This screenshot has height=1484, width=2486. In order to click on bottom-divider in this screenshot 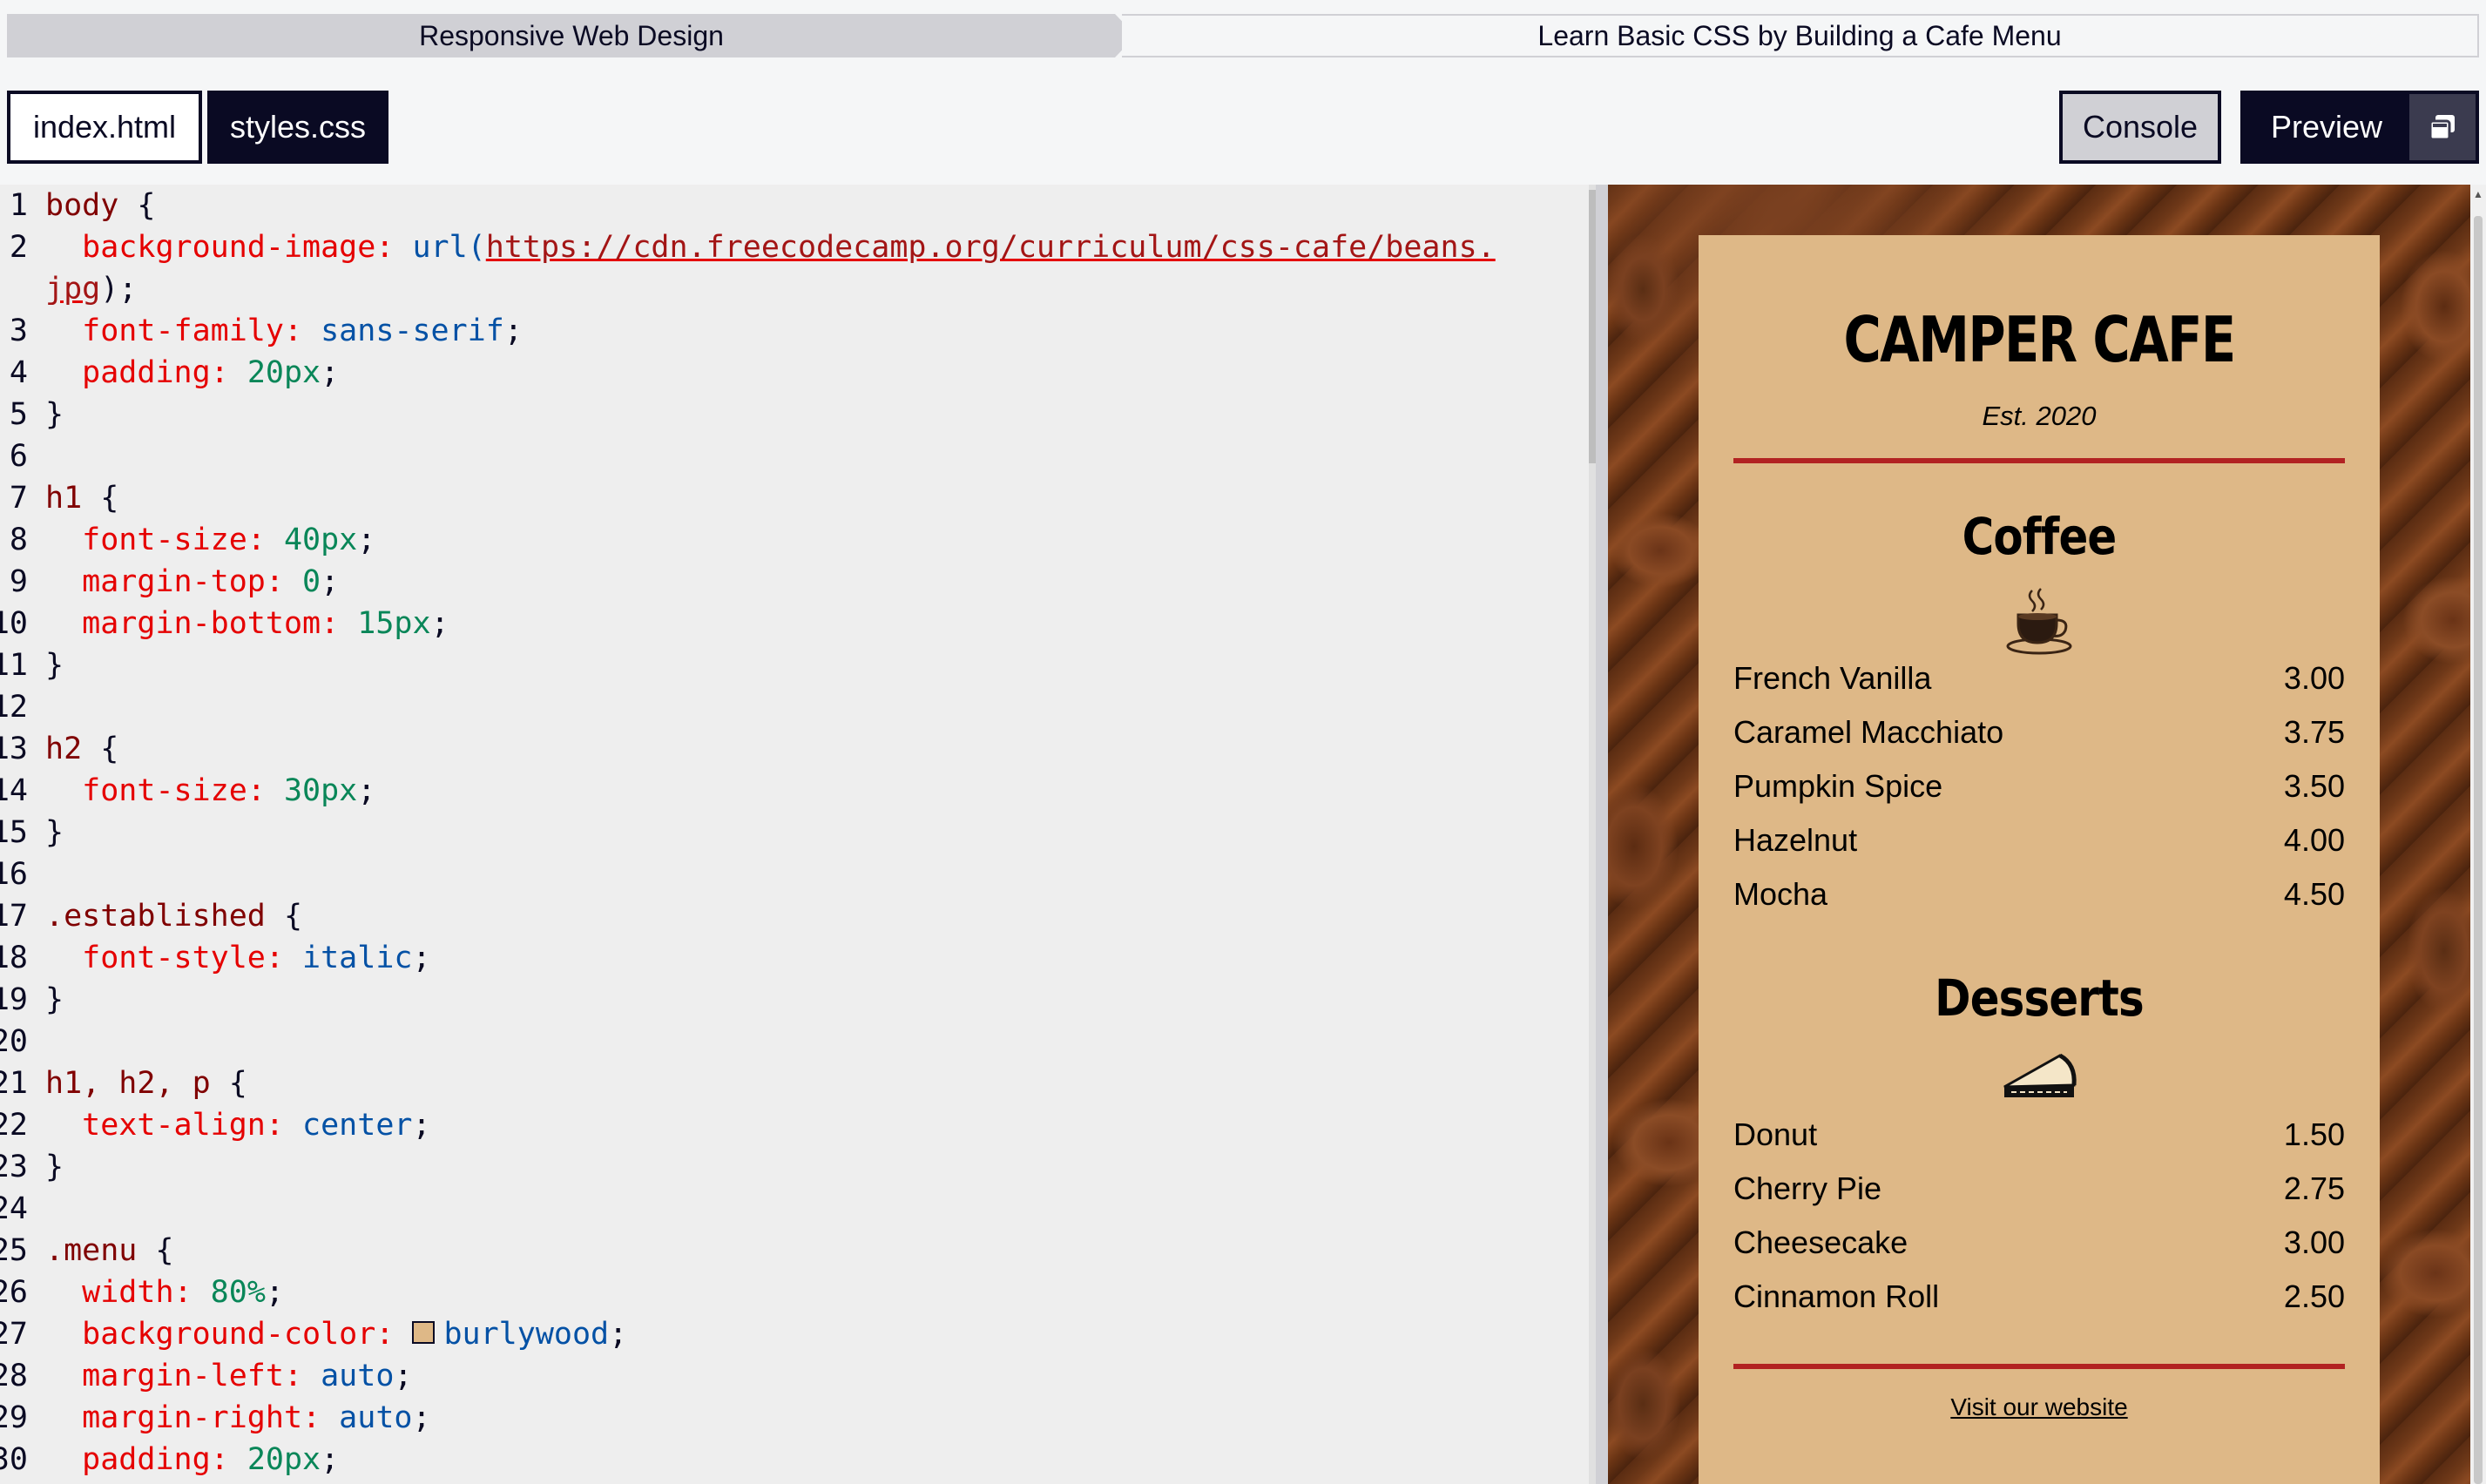, I will do `click(2039, 1366)`.